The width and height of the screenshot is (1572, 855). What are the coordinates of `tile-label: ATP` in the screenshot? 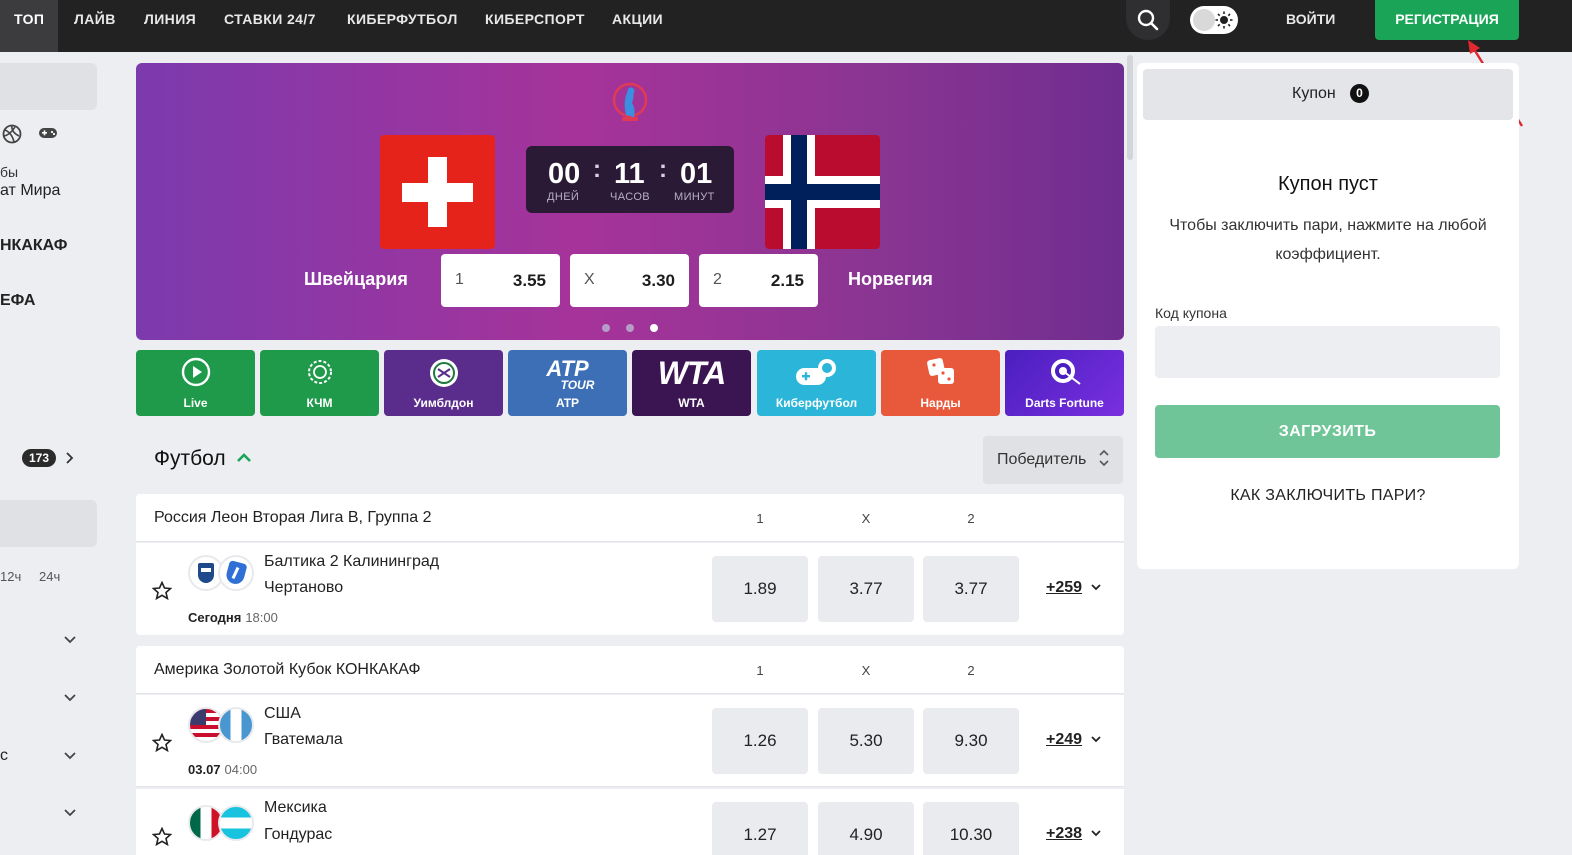 It's located at (567, 403).